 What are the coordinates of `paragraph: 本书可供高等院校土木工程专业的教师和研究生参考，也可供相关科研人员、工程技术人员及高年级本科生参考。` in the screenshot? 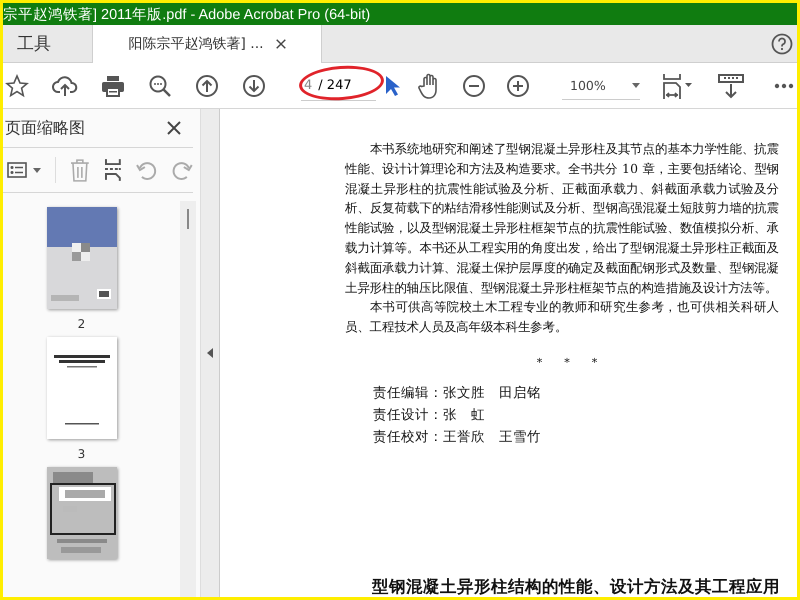 It's located at (562, 317).